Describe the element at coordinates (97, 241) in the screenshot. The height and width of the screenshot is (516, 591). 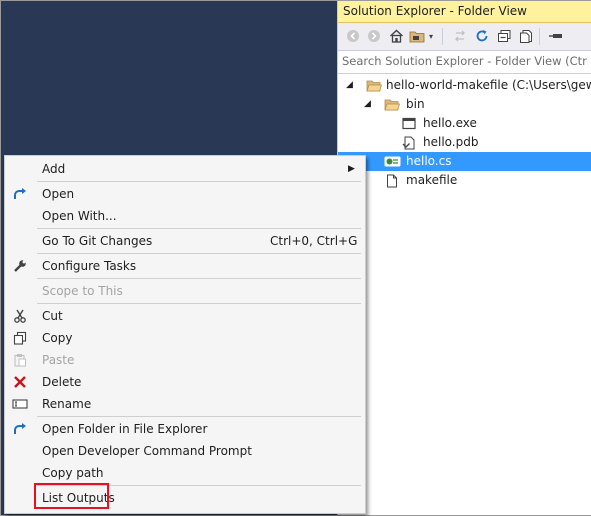
I see `menu-item-label: Go To Git Changes` at that location.